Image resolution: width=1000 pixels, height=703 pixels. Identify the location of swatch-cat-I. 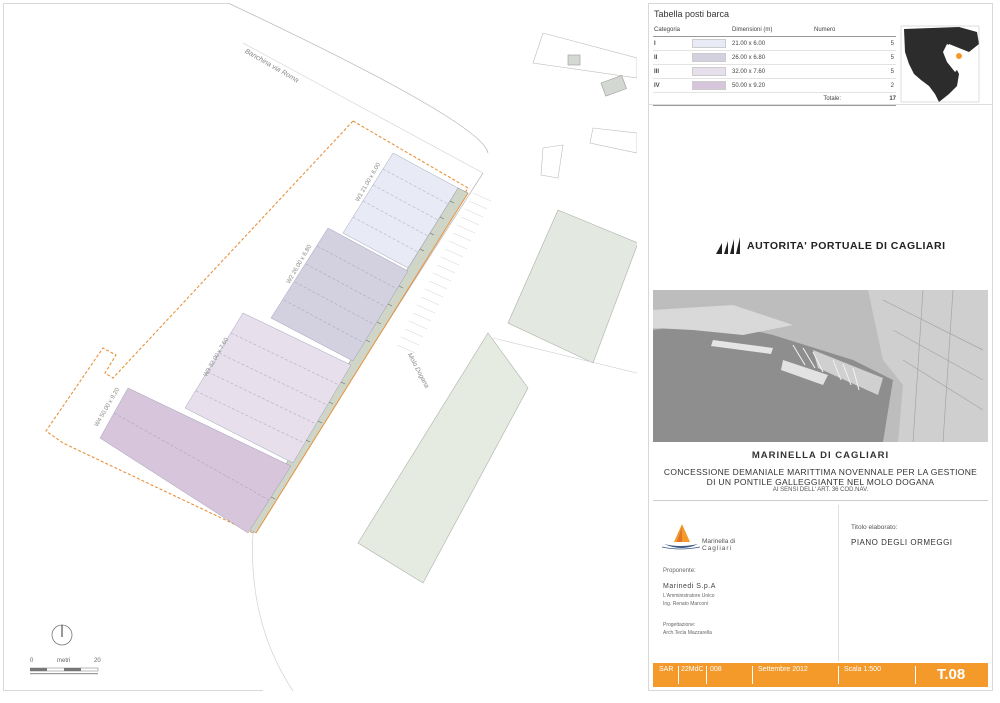
(709, 43).